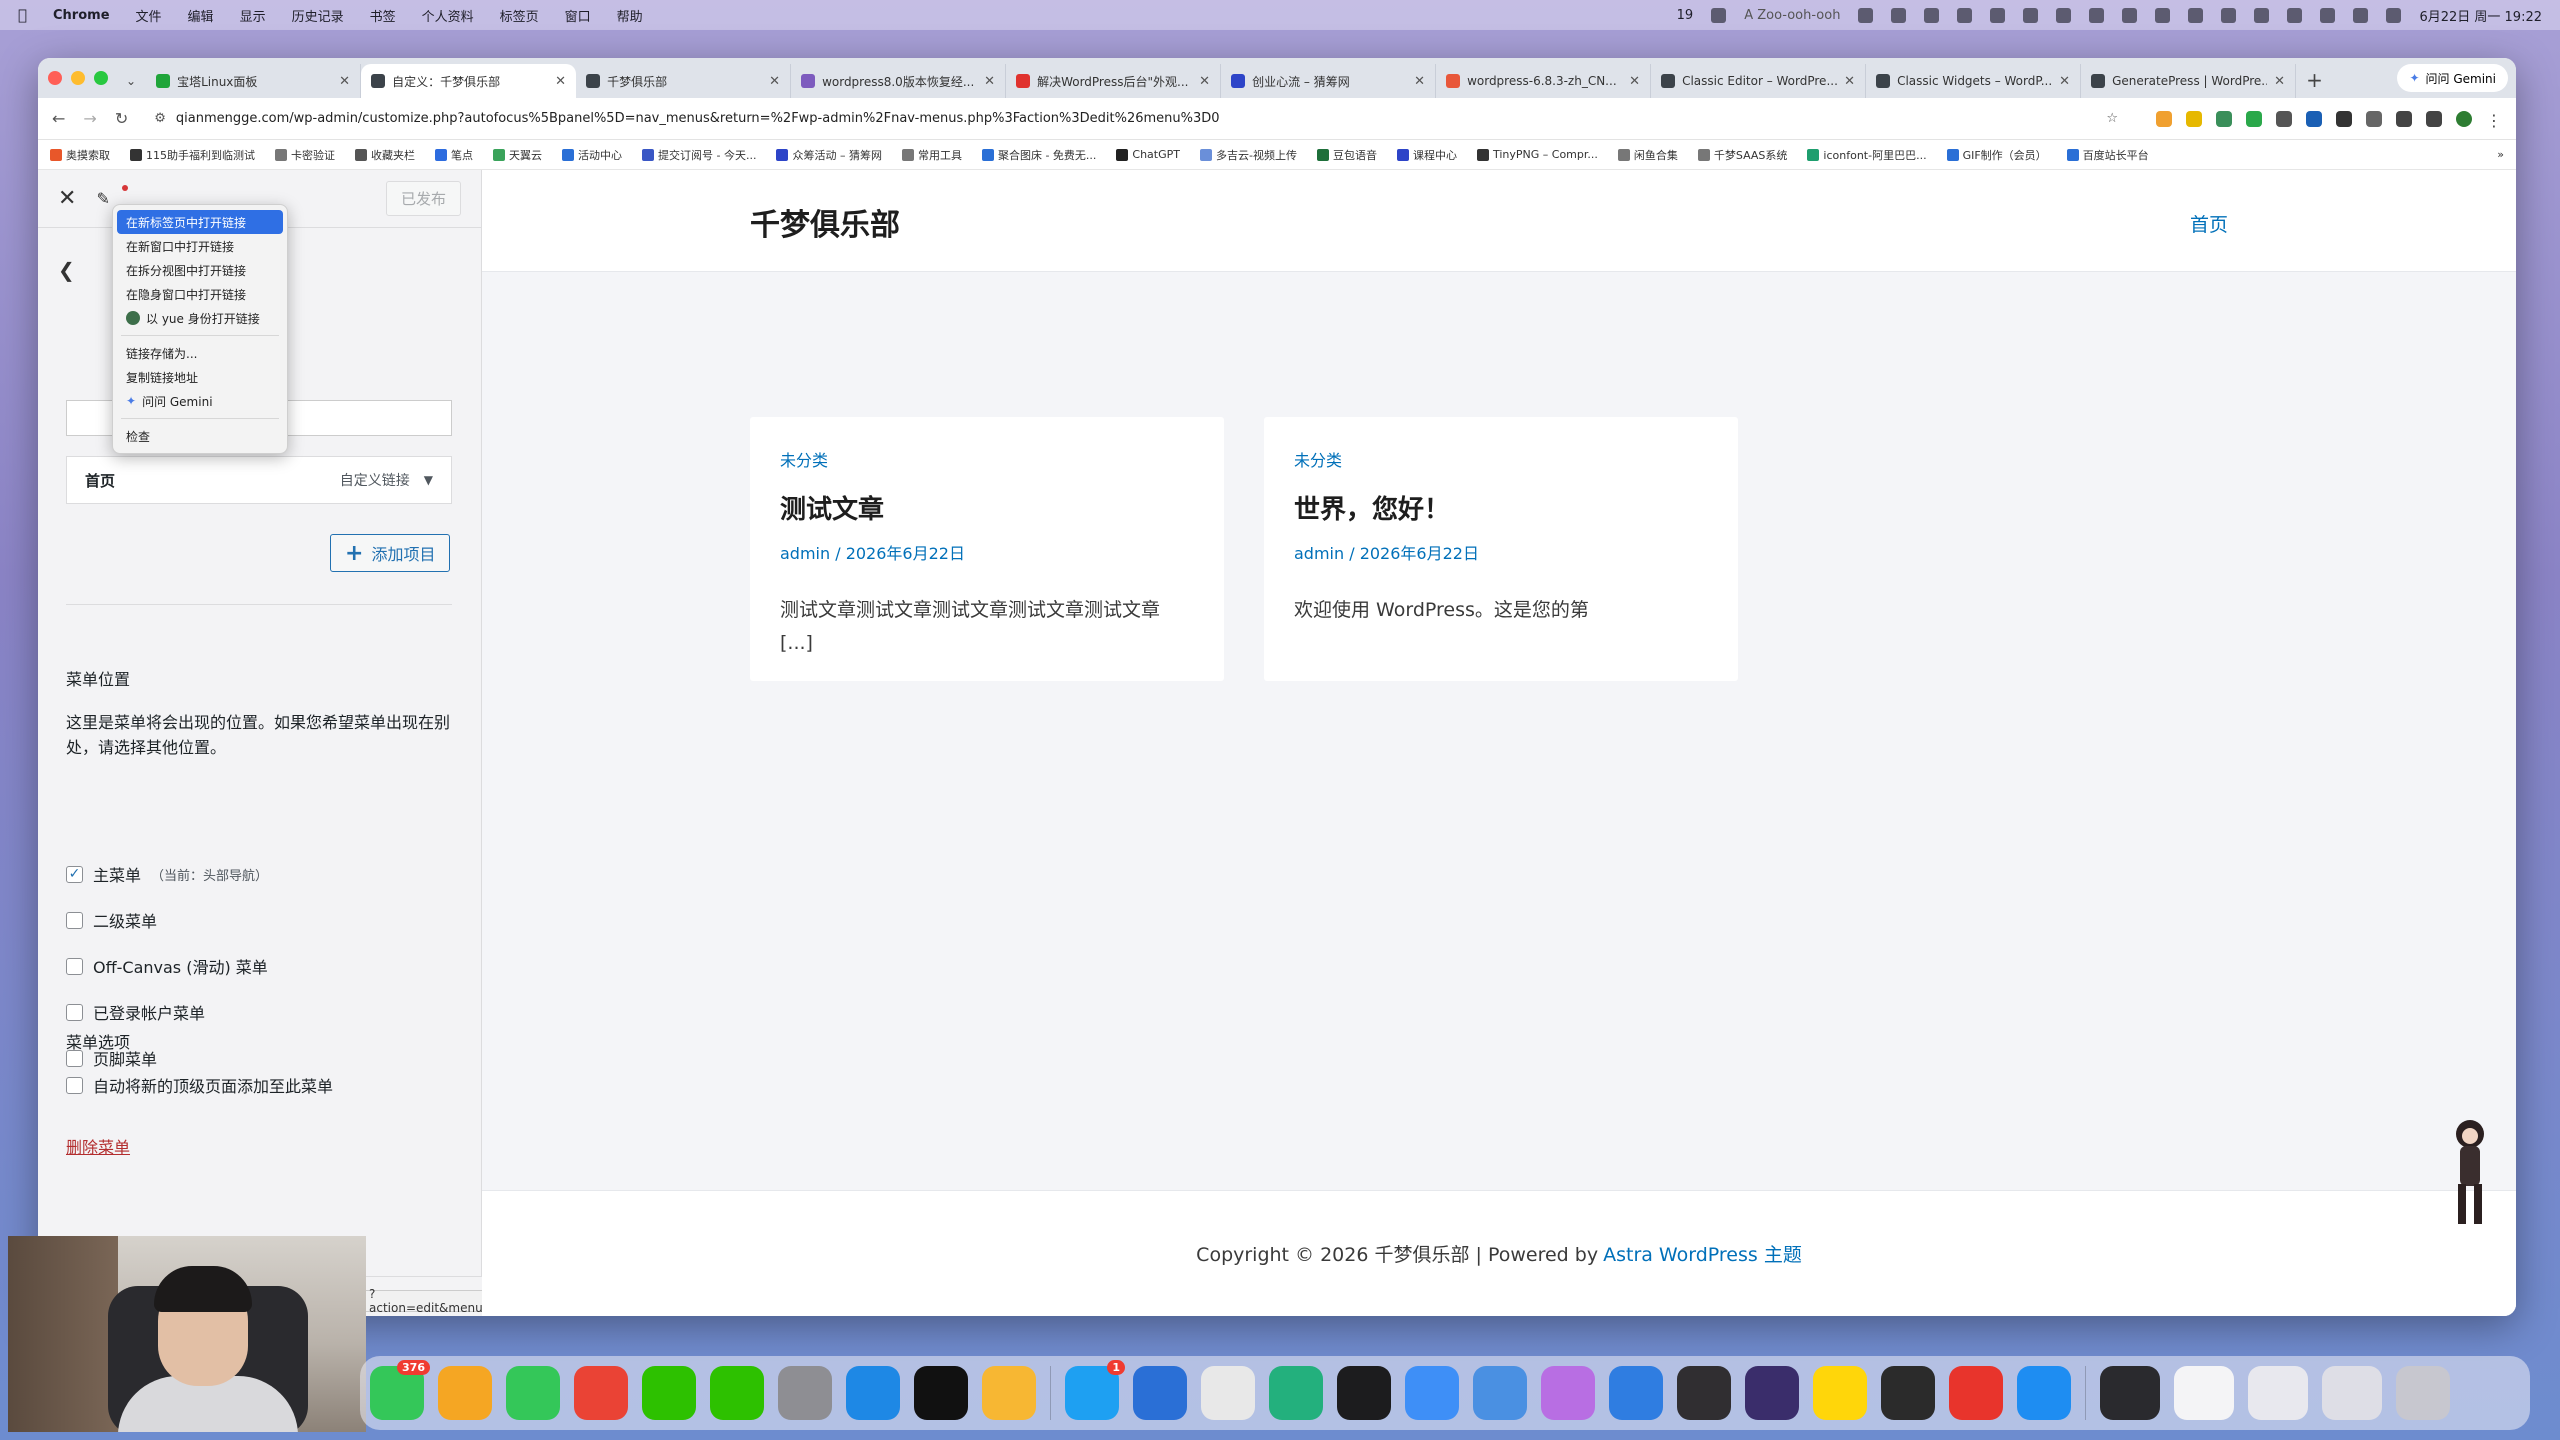 Image resolution: width=2560 pixels, height=1440 pixels. I want to click on profile-avatar, so click(2464, 118).